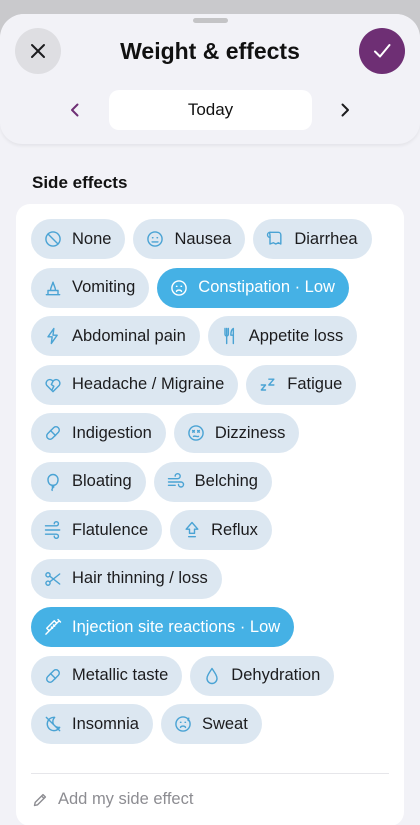 The height and width of the screenshot is (825, 420). I want to click on nausea-face-icon, so click(155, 239).